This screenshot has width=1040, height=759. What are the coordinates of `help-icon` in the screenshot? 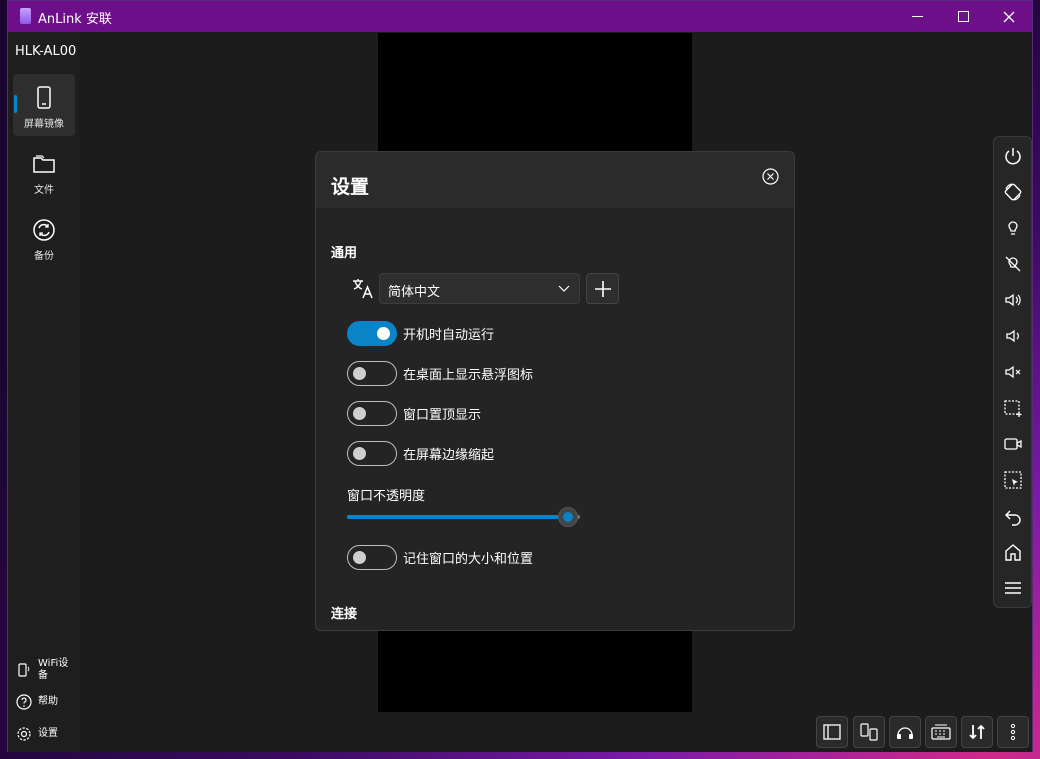 It's located at (24, 702).